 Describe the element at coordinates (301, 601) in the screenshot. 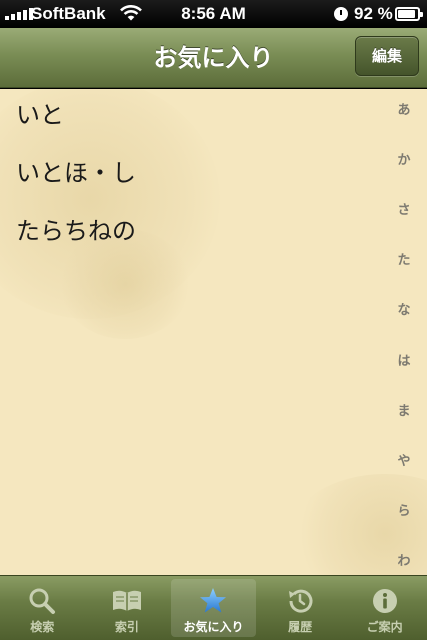

I see `history-icon` at that location.